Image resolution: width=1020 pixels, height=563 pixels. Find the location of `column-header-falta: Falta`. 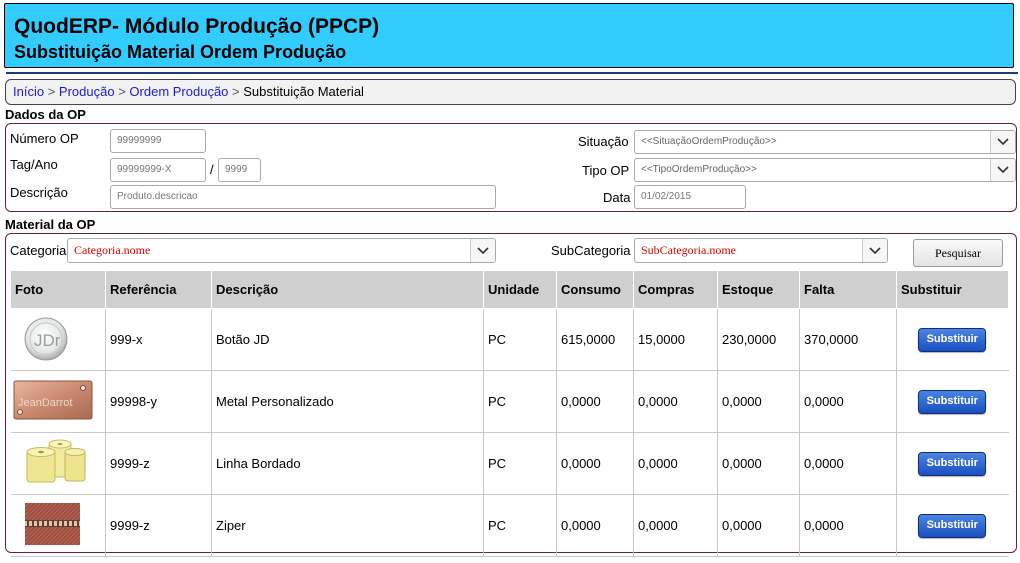

column-header-falta: Falta is located at coordinates (848, 289).